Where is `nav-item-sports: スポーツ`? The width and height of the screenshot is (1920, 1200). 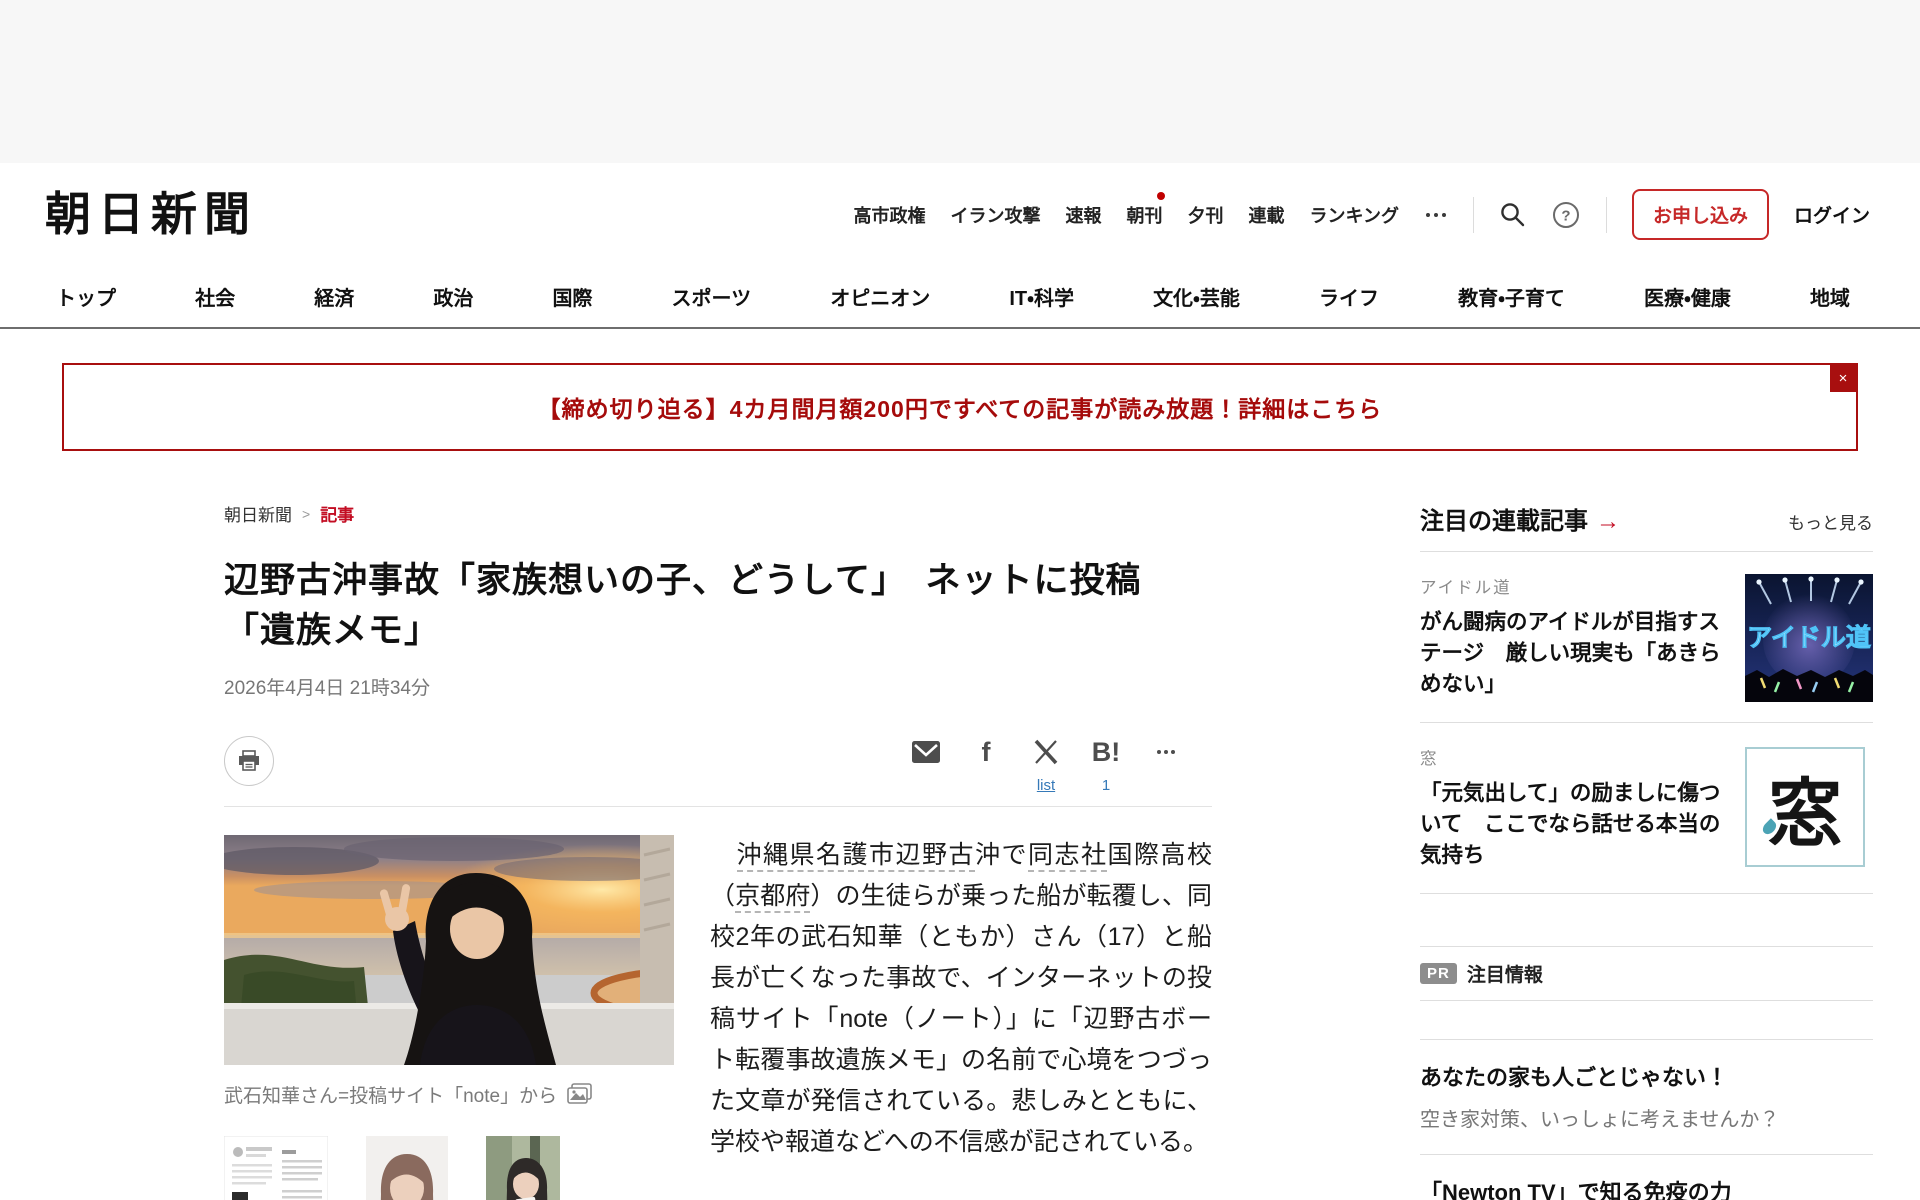 nav-item-sports: スポーツ is located at coordinates (712, 296).